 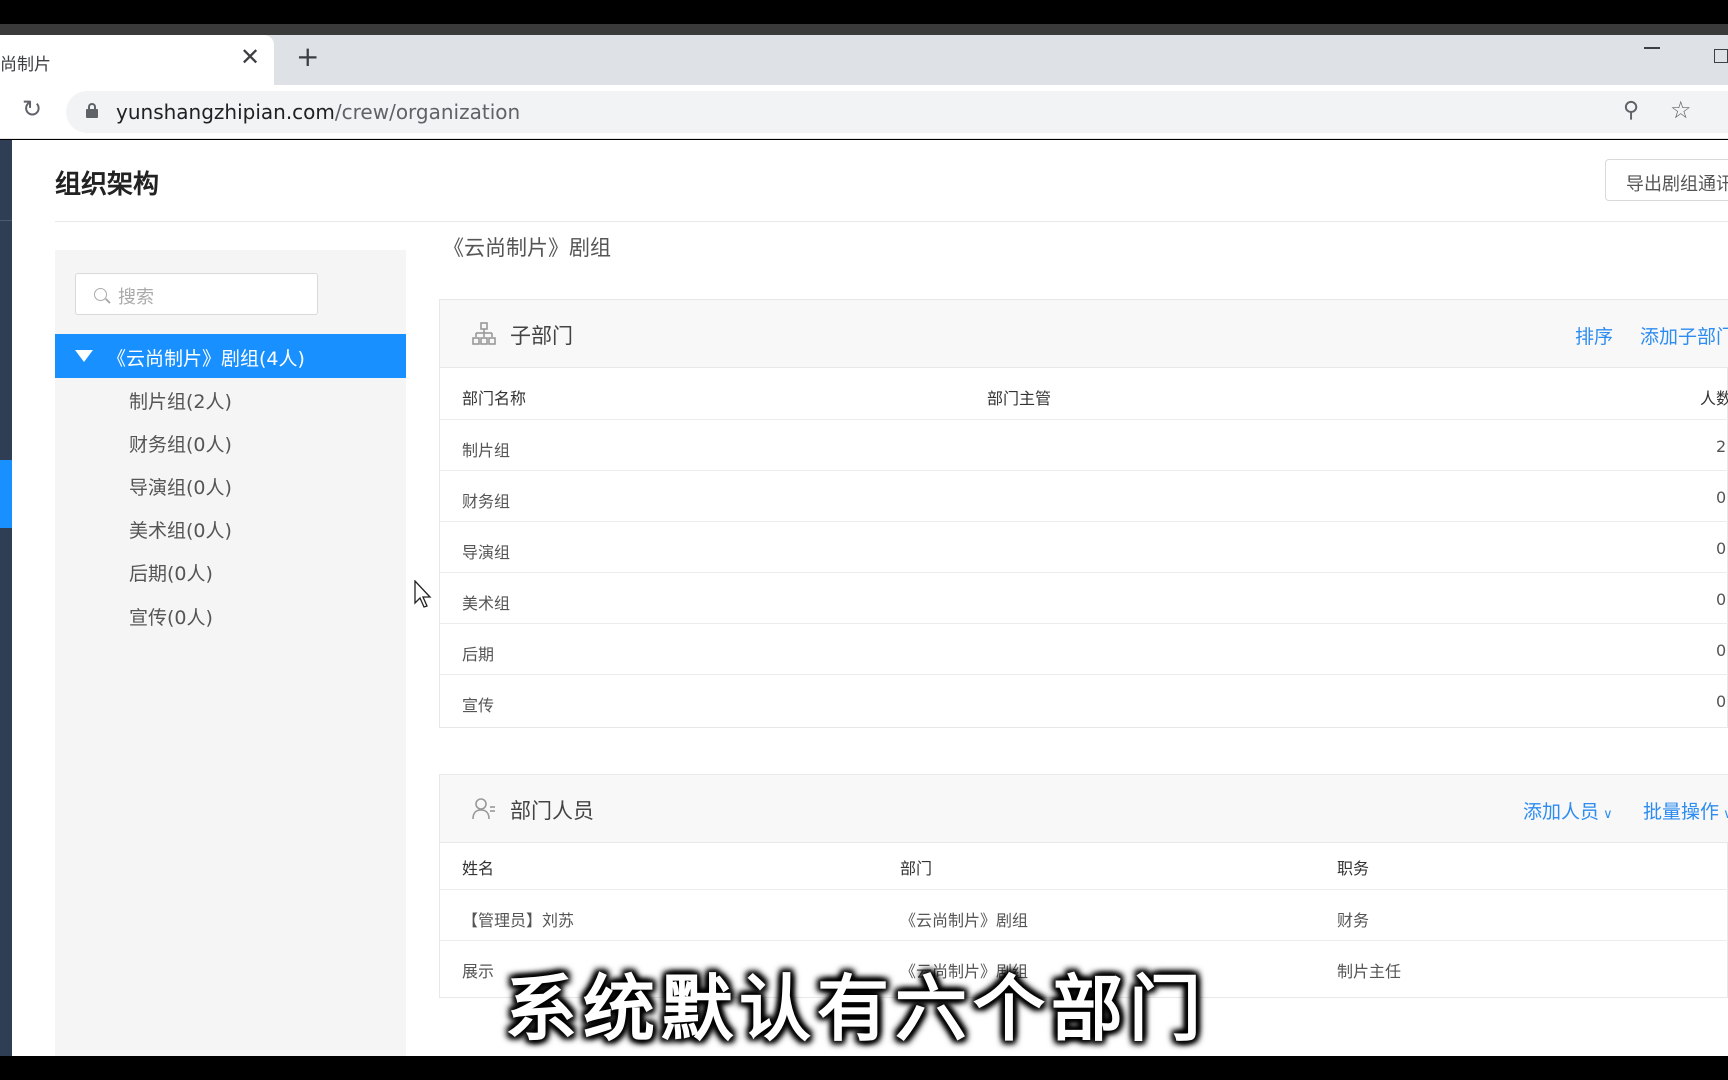 I want to click on window-frame, so click(x=864, y=29).